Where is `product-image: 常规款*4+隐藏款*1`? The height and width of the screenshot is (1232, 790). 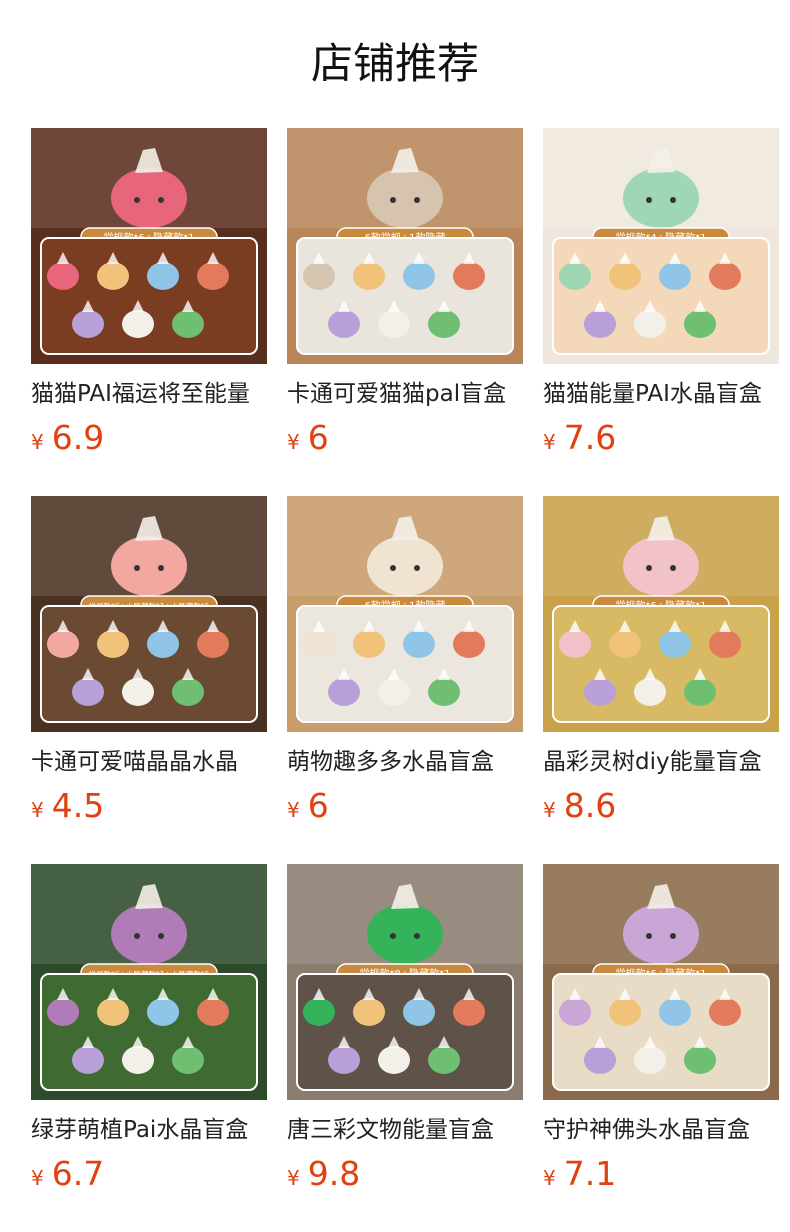 product-image: 常规款*4+隐藏款*1 is located at coordinates (661, 246).